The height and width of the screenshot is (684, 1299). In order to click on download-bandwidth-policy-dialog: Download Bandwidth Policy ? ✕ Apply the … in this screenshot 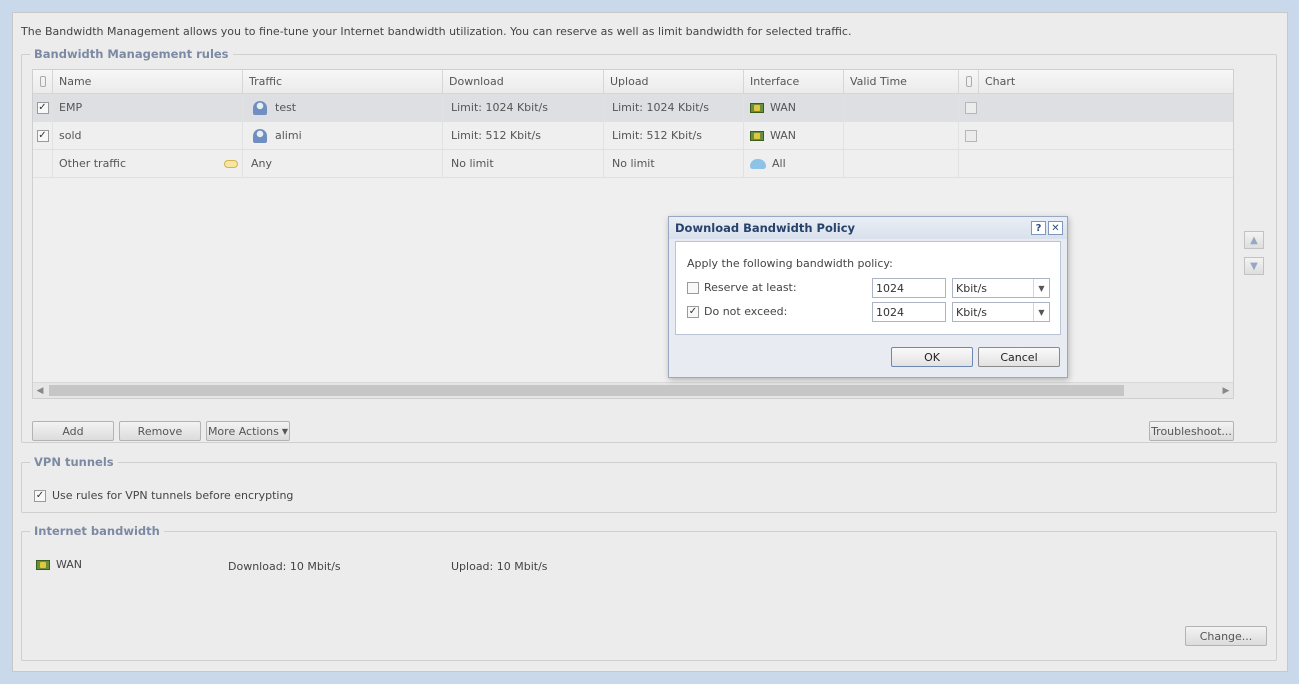, I will do `click(868, 297)`.